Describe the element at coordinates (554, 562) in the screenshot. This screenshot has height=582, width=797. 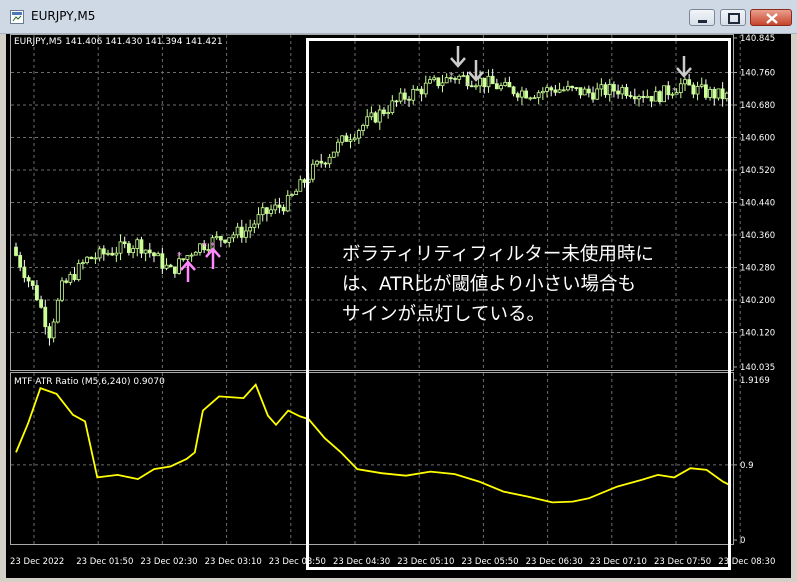
I see `time-tick-label: 23 Dec 06:30` at that location.